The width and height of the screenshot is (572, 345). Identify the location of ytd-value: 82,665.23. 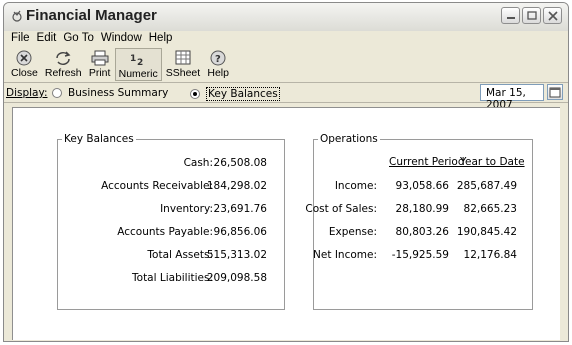
(490, 209).